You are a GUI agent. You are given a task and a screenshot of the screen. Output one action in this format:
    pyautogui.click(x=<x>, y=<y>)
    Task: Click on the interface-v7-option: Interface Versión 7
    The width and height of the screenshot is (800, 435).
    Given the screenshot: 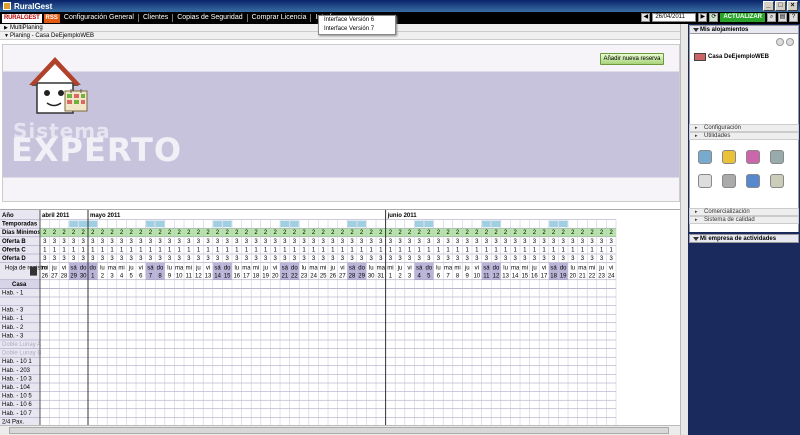 What is the action you would take?
    pyautogui.click(x=357, y=29)
    